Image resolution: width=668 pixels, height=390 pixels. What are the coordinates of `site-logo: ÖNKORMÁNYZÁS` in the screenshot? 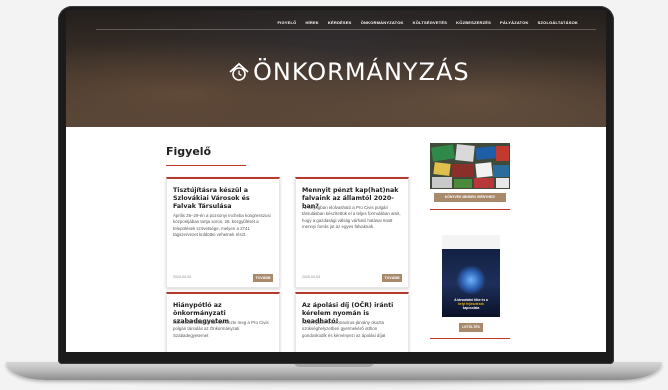 It's located at (349, 72).